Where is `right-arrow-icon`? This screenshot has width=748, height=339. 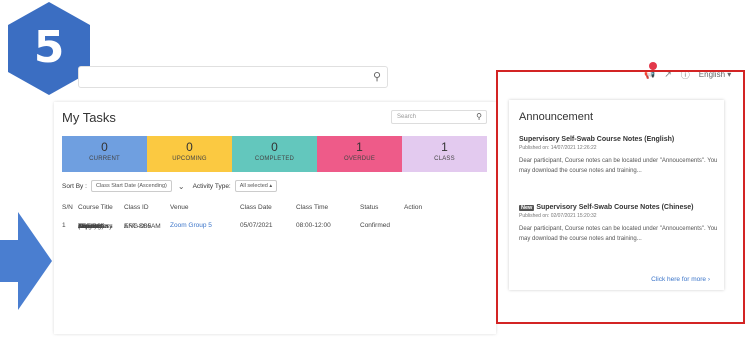
right-arrow-icon is located at coordinates (26, 261).